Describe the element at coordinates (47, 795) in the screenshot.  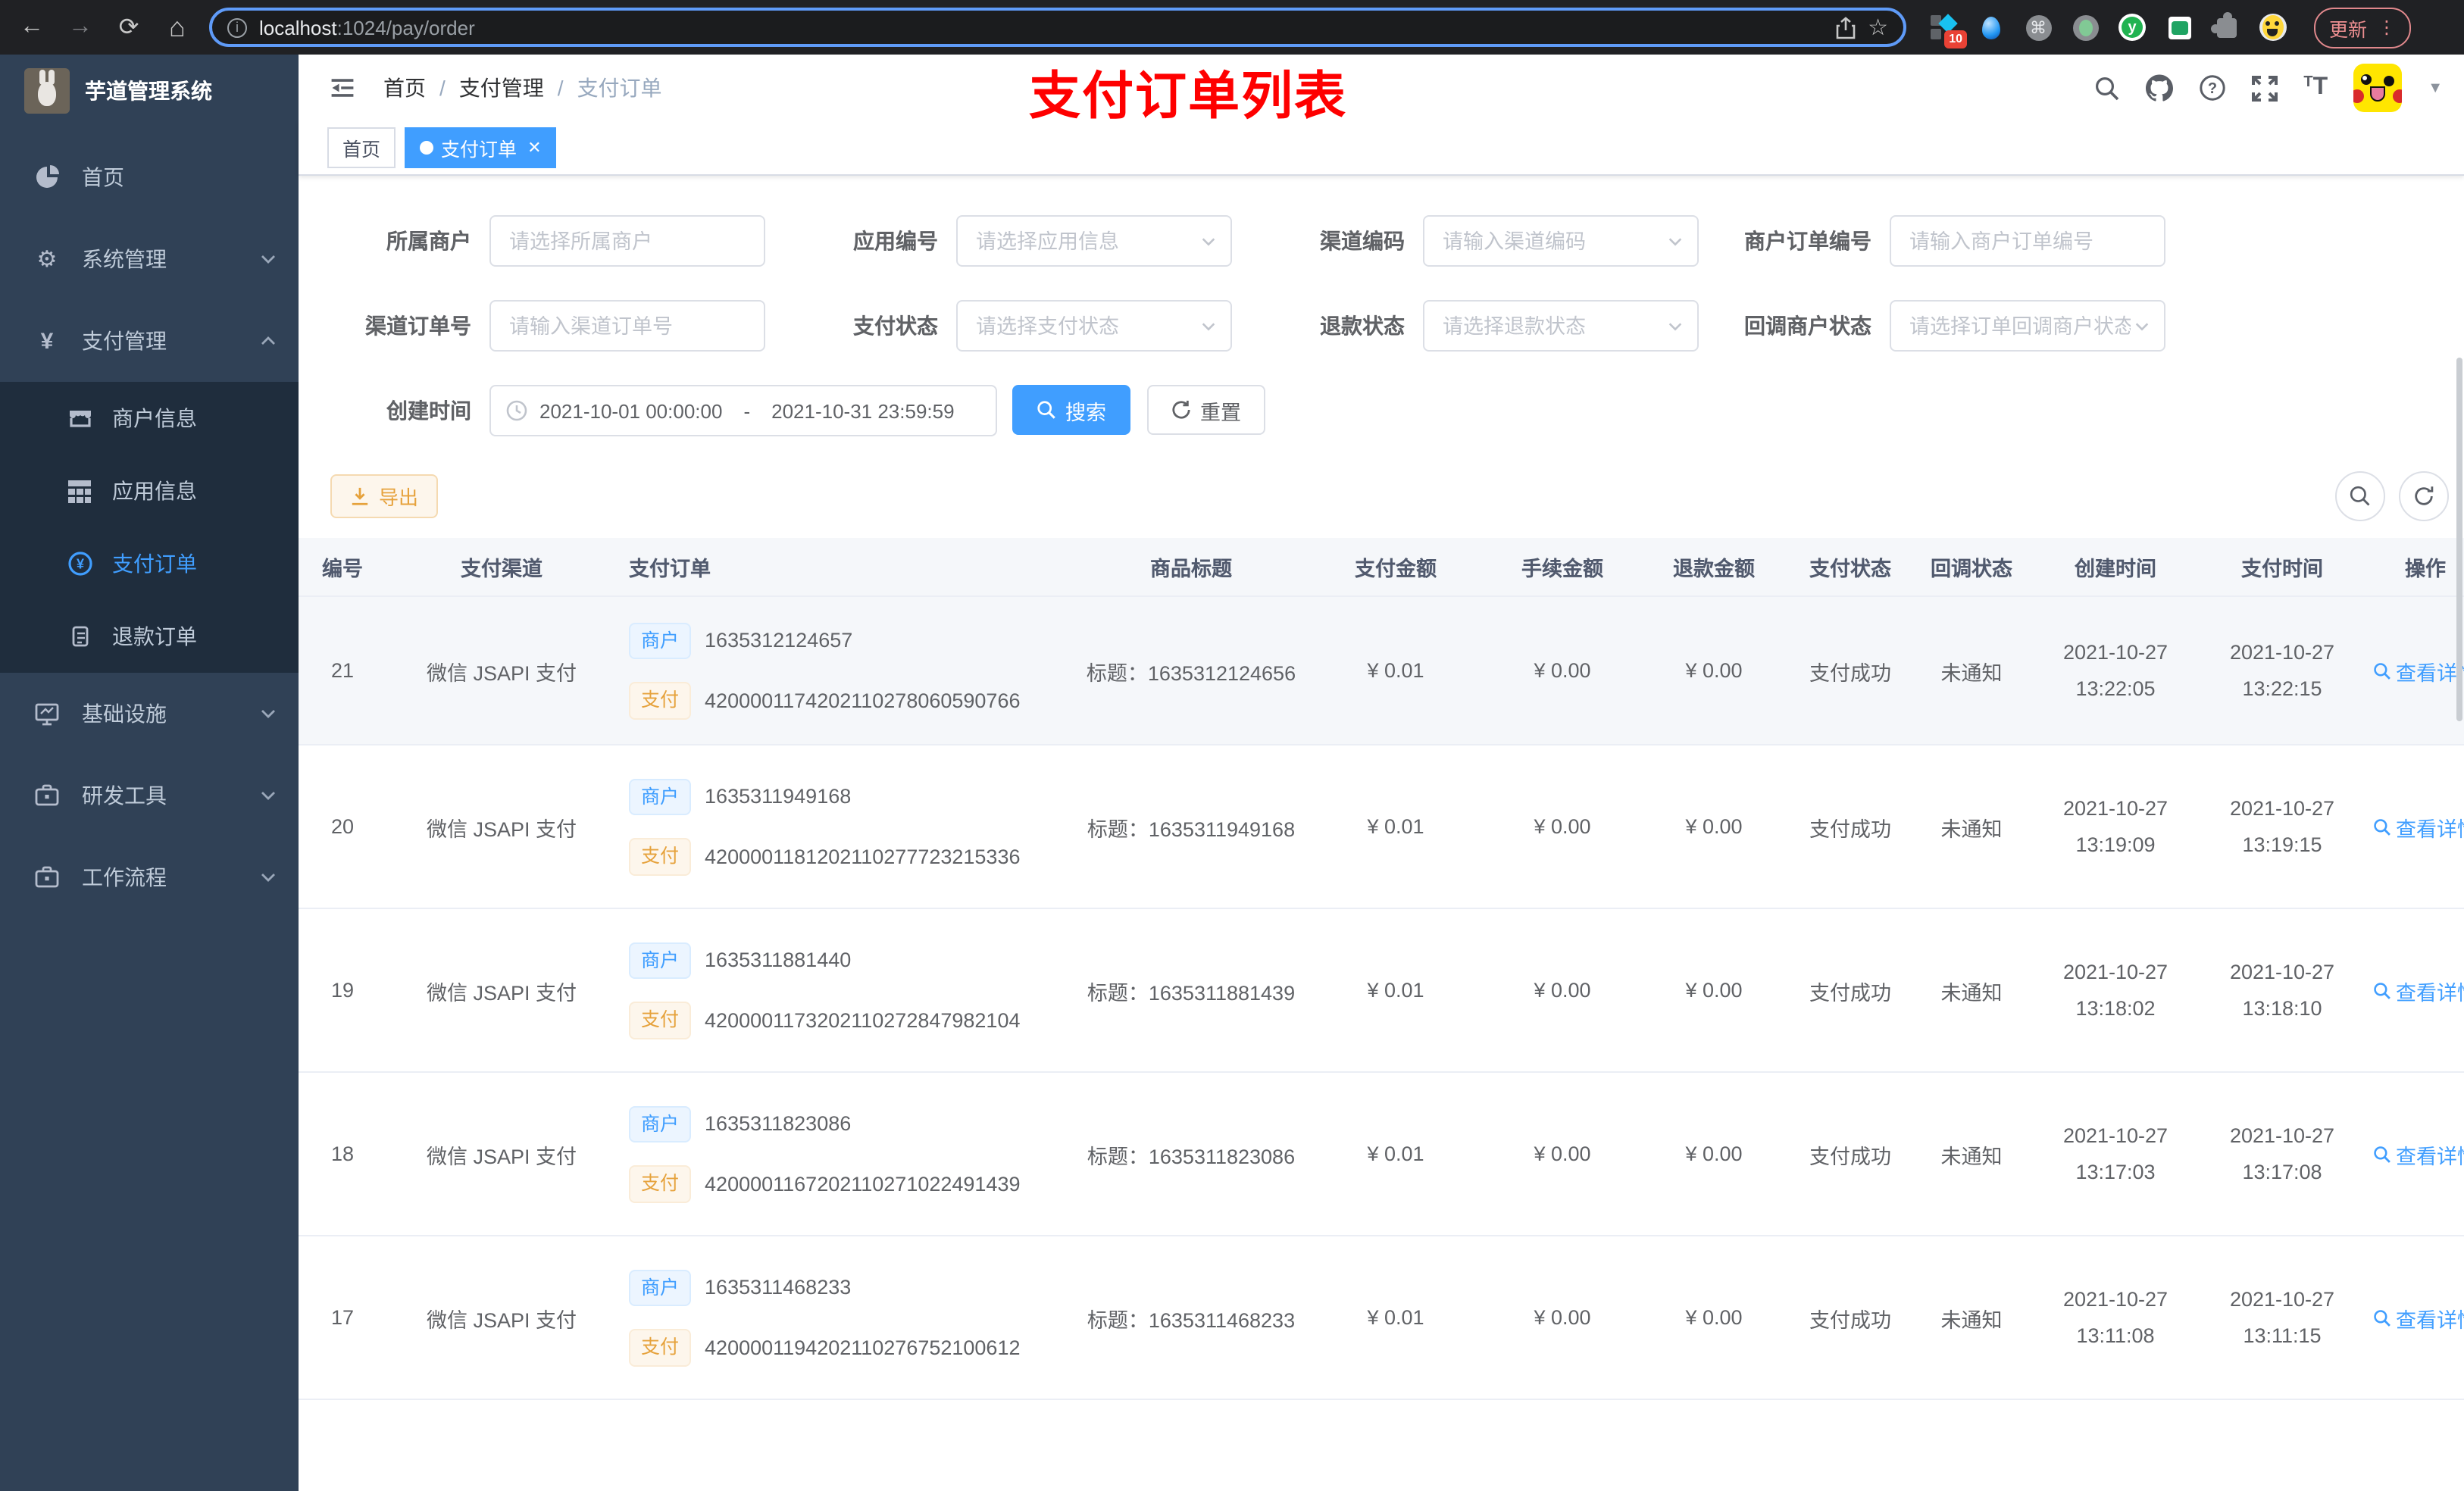
I see `briefcase-icon` at that location.